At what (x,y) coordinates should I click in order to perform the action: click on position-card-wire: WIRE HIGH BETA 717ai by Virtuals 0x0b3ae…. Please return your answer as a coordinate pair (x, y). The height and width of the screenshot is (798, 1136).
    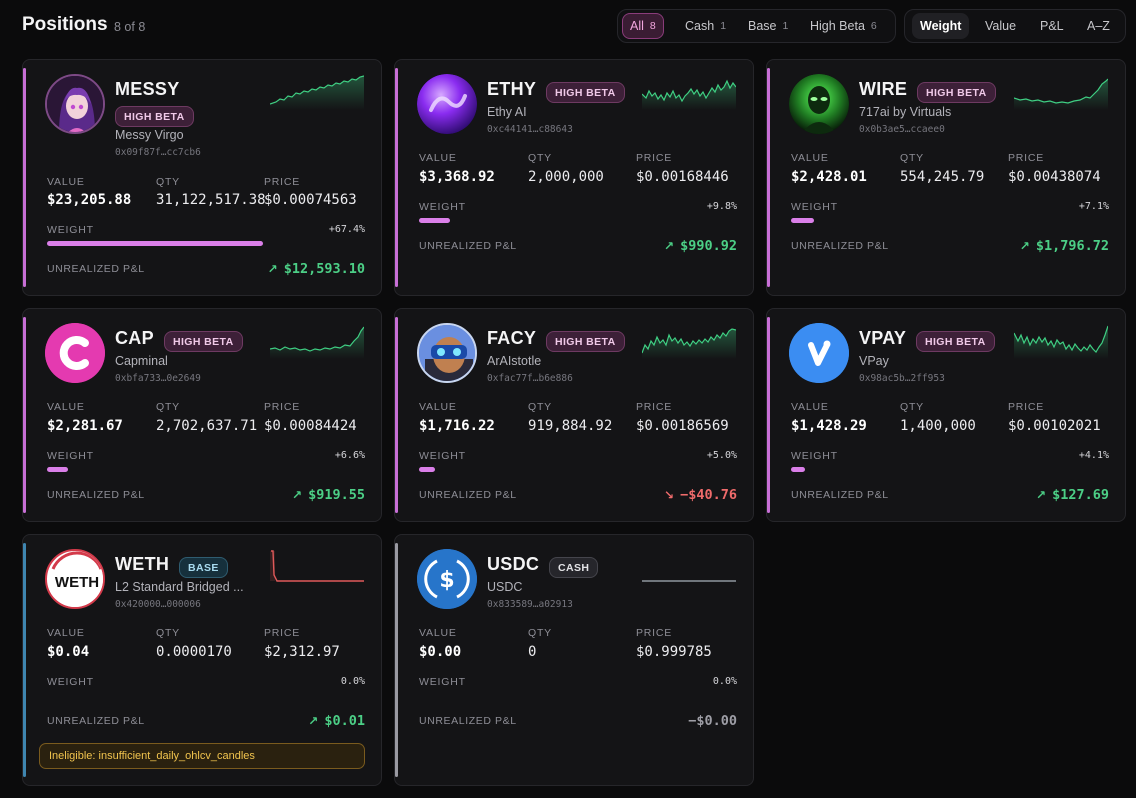
    Looking at the image, I should click on (946, 177).